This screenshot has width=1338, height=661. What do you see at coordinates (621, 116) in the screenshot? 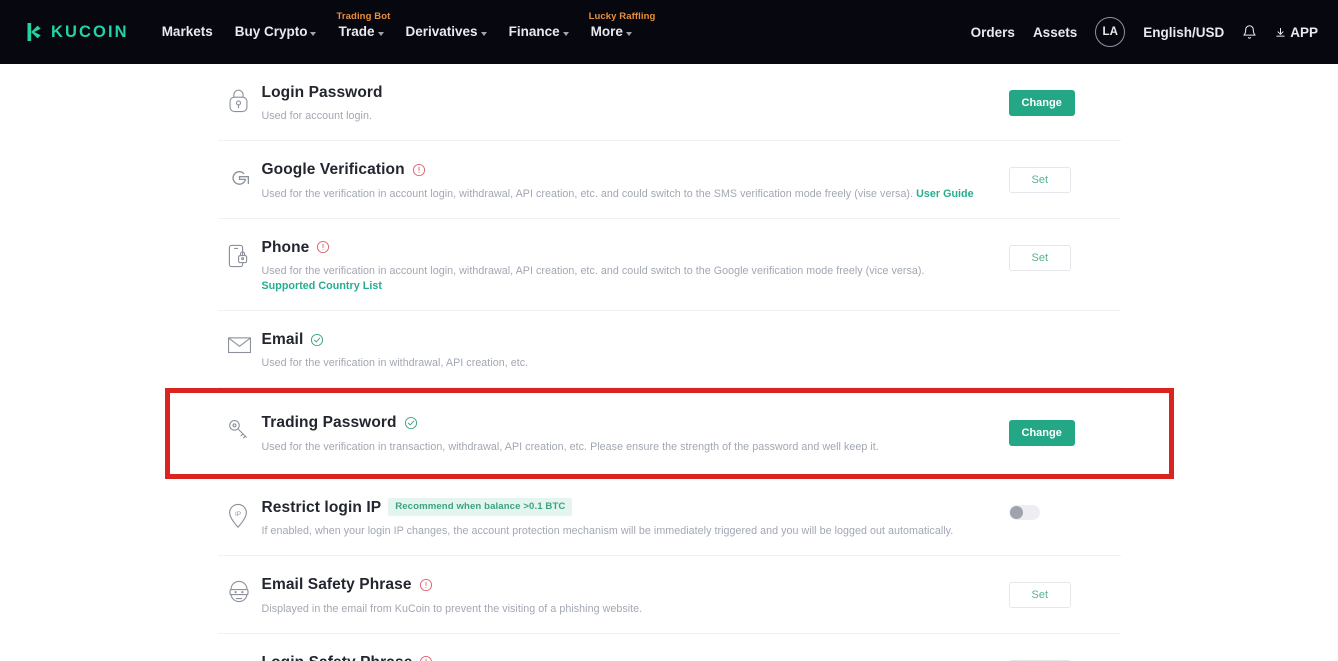
I see `row-description: Used for account login.` at bounding box center [621, 116].